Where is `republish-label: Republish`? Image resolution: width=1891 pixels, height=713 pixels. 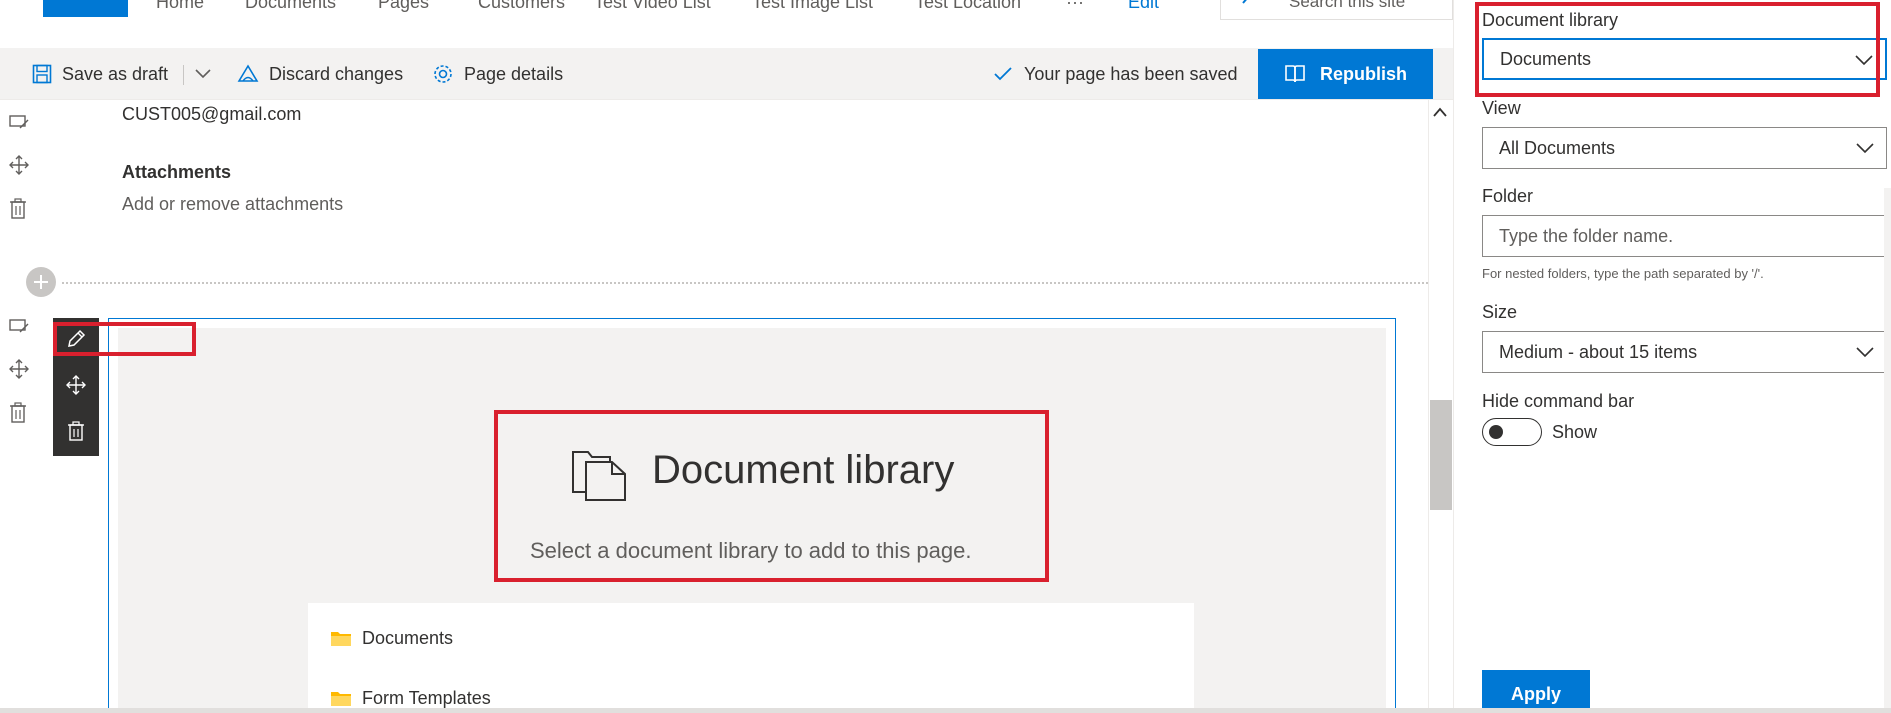 republish-label: Republish is located at coordinates (1363, 73).